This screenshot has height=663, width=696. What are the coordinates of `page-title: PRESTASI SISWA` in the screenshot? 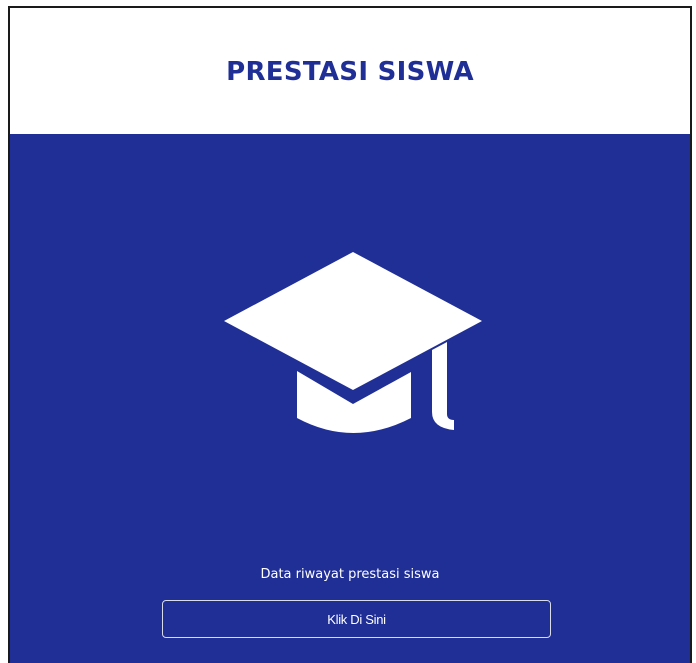 It's located at (350, 72).